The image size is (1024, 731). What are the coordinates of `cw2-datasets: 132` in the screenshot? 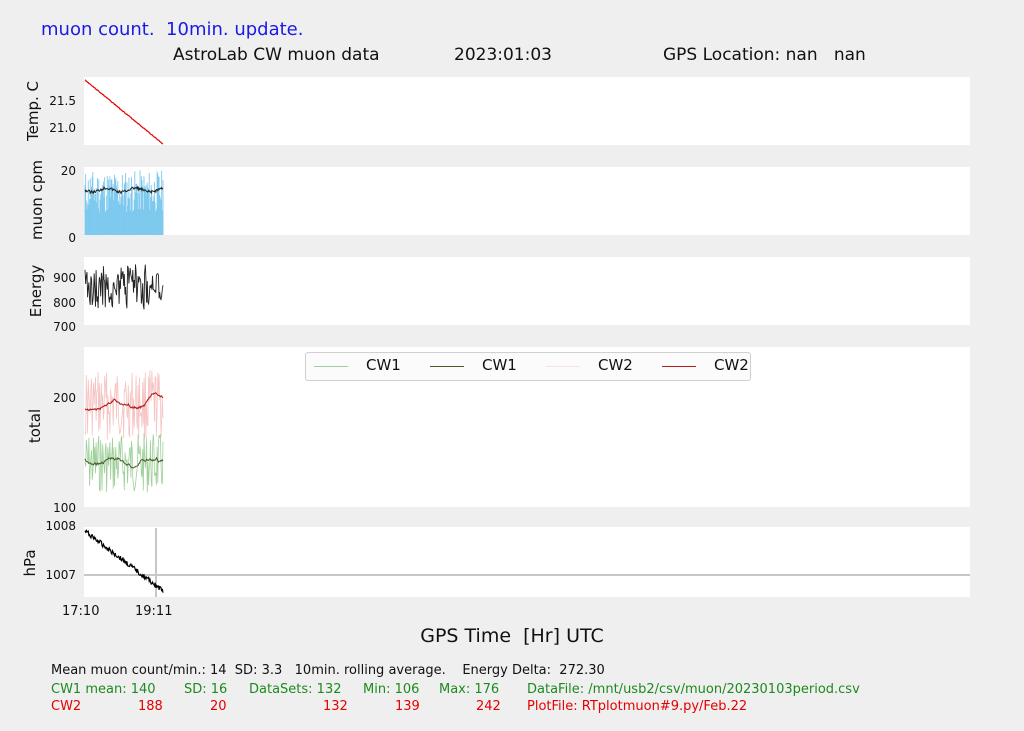 It's located at (335, 706).